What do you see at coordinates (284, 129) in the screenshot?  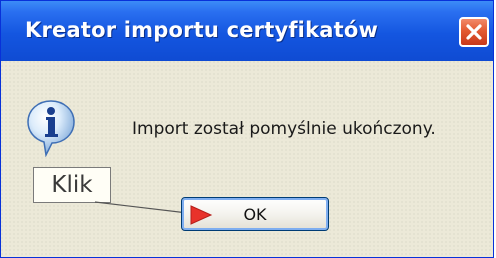 I see `dialog-message: Import został pomyślnie ukończony.` at bounding box center [284, 129].